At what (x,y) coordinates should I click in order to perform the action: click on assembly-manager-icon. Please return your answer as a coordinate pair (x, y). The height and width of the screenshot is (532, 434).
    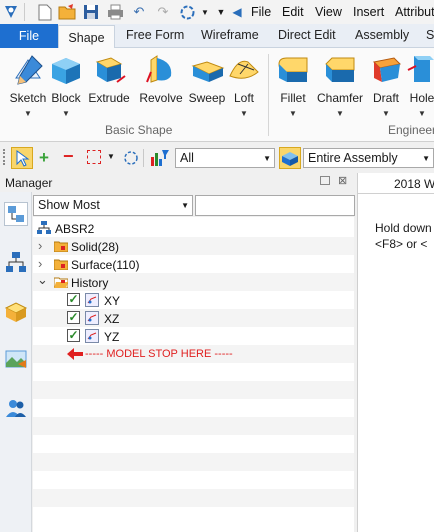
    Looking at the image, I should click on (16, 262).